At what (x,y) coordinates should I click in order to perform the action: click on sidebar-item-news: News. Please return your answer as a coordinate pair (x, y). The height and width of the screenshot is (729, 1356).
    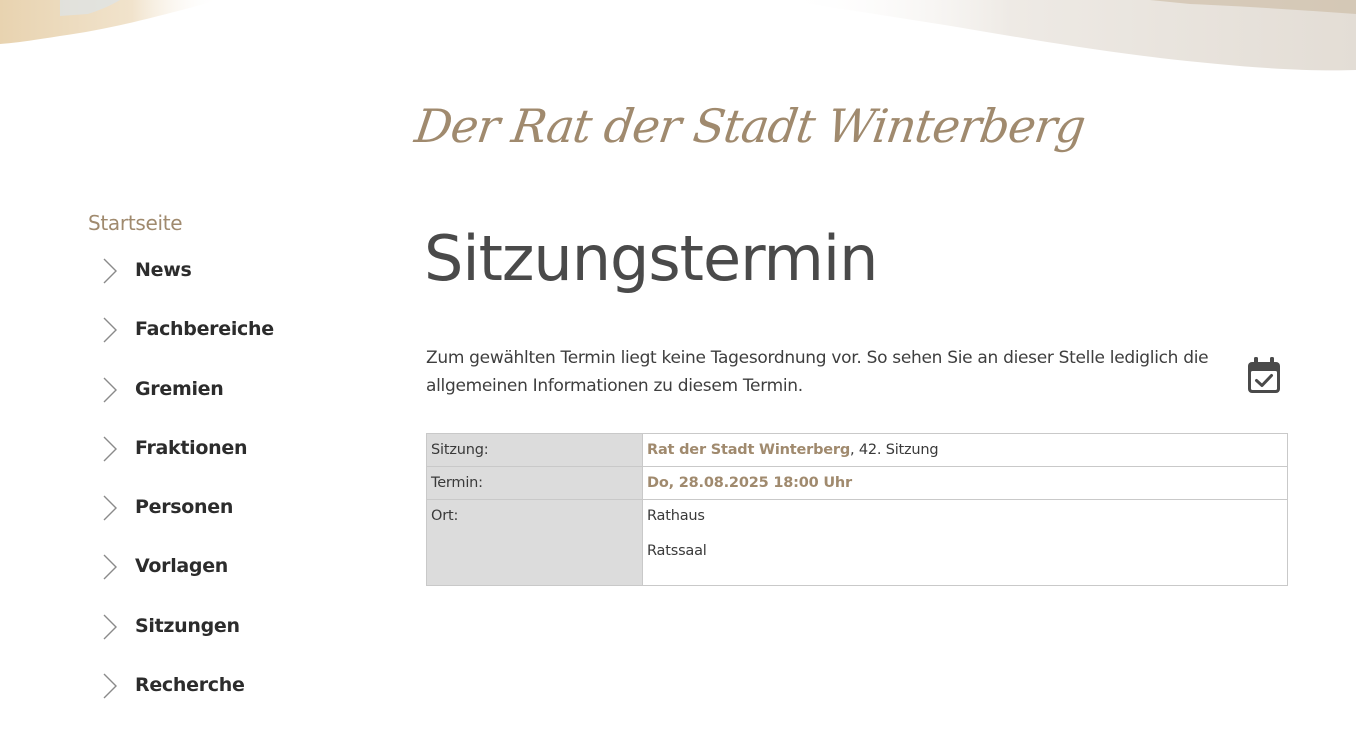
    Looking at the image, I should click on (238, 284).